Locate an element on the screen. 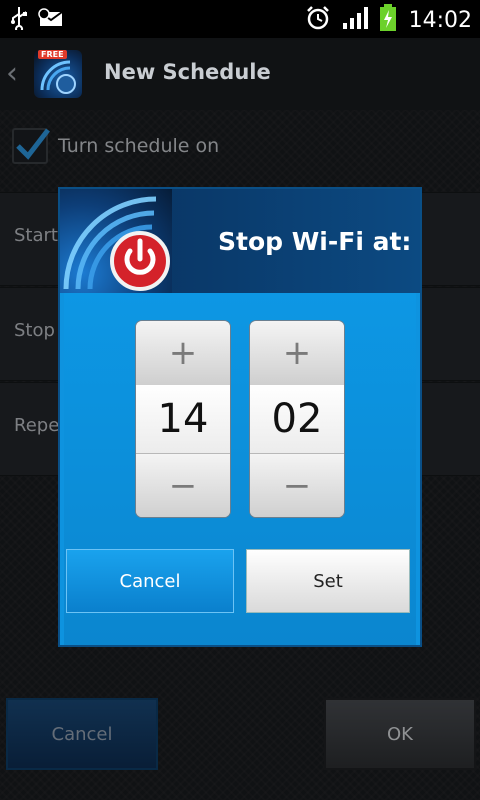  alarm-icon is located at coordinates (318, 20).